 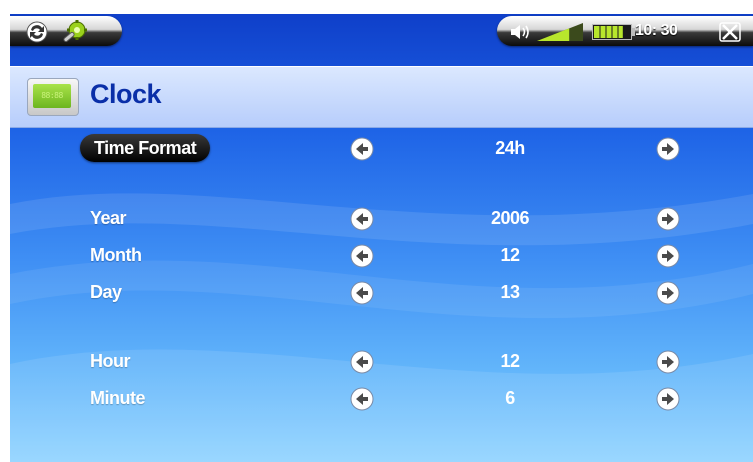 I want to click on settings-gear-icon, so click(x=75, y=32).